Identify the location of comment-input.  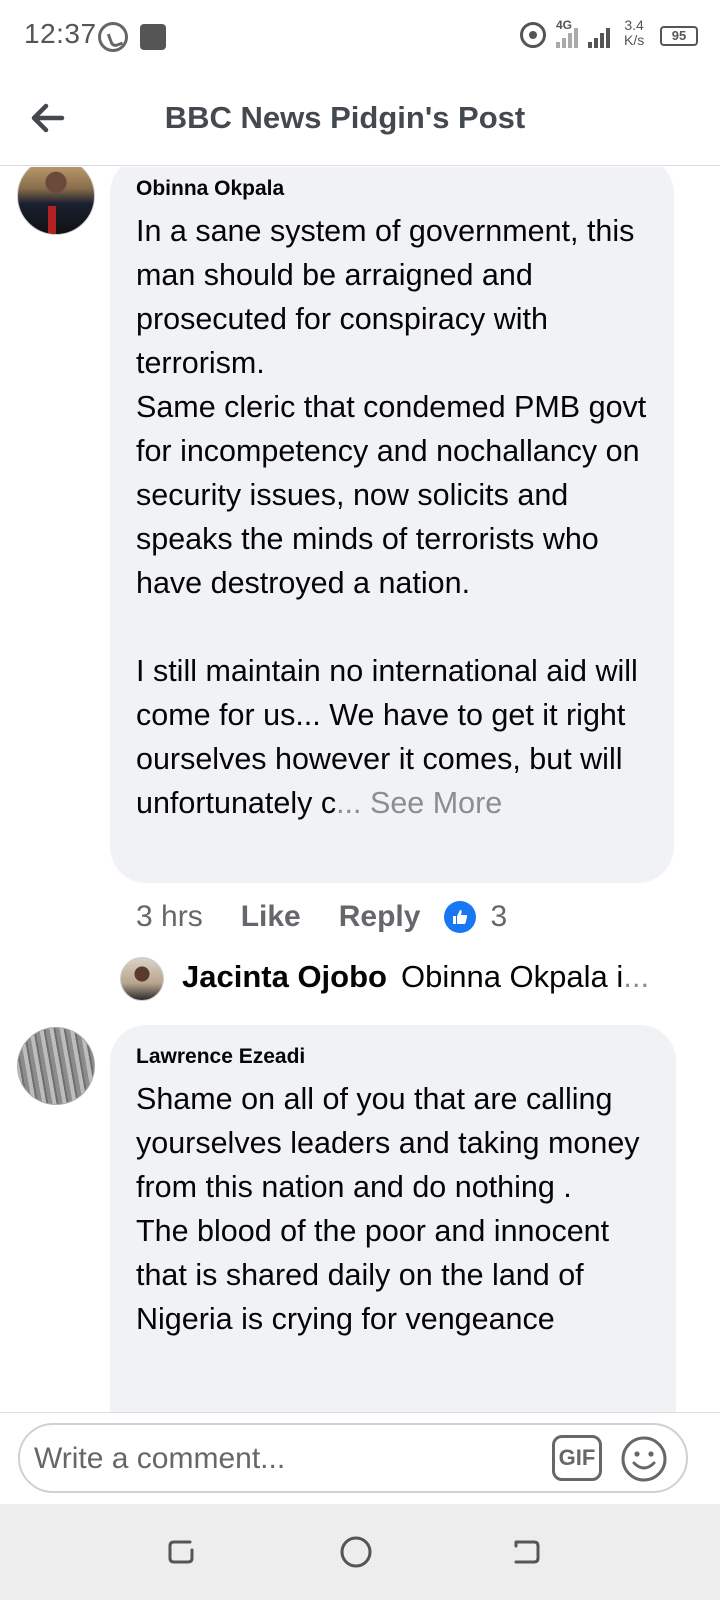
(284, 1459).